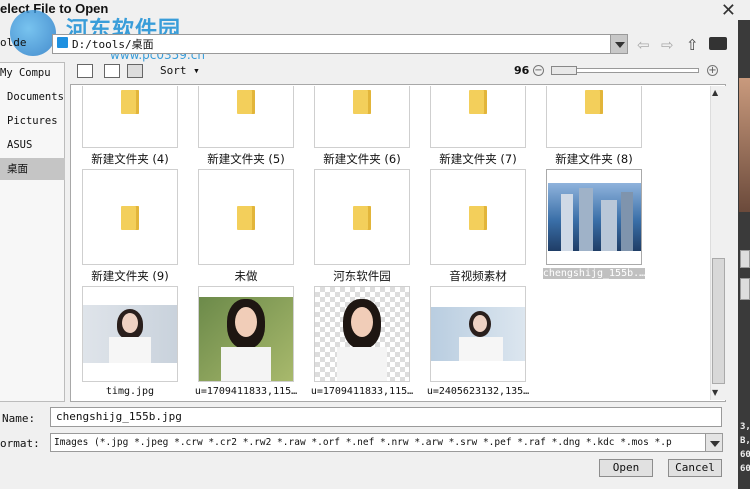  I want to click on file-label: 新建文件夹 (5), so click(246, 159).